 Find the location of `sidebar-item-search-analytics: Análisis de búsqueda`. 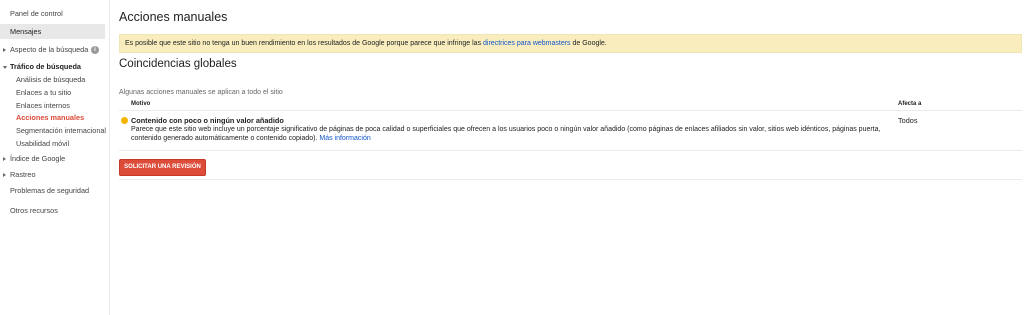

sidebar-item-search-analytics: Análisis de búsqueda is located at coordinates (52, 80).